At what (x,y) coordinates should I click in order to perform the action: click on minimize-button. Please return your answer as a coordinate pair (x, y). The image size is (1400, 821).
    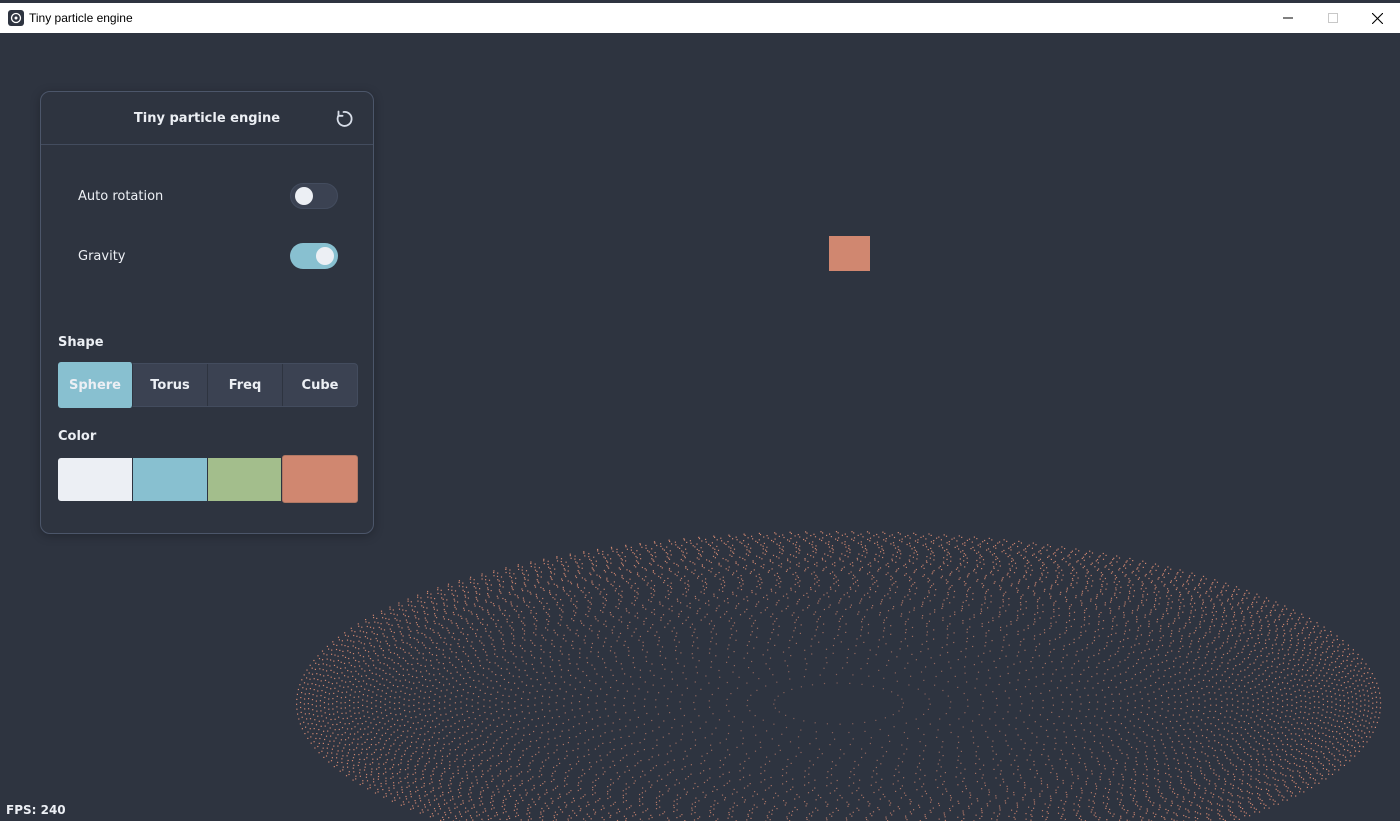
    Looking at the image, I should click on (1287, 18).